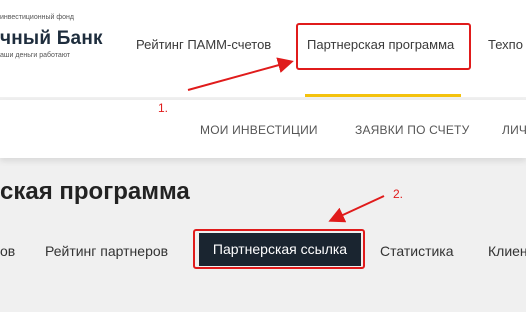 The image size is (526, 312). What do you see at coordinates (417, 251) in the screenshot?
I see `tab-statistics: Статистика` at bounding box center [417, 251].